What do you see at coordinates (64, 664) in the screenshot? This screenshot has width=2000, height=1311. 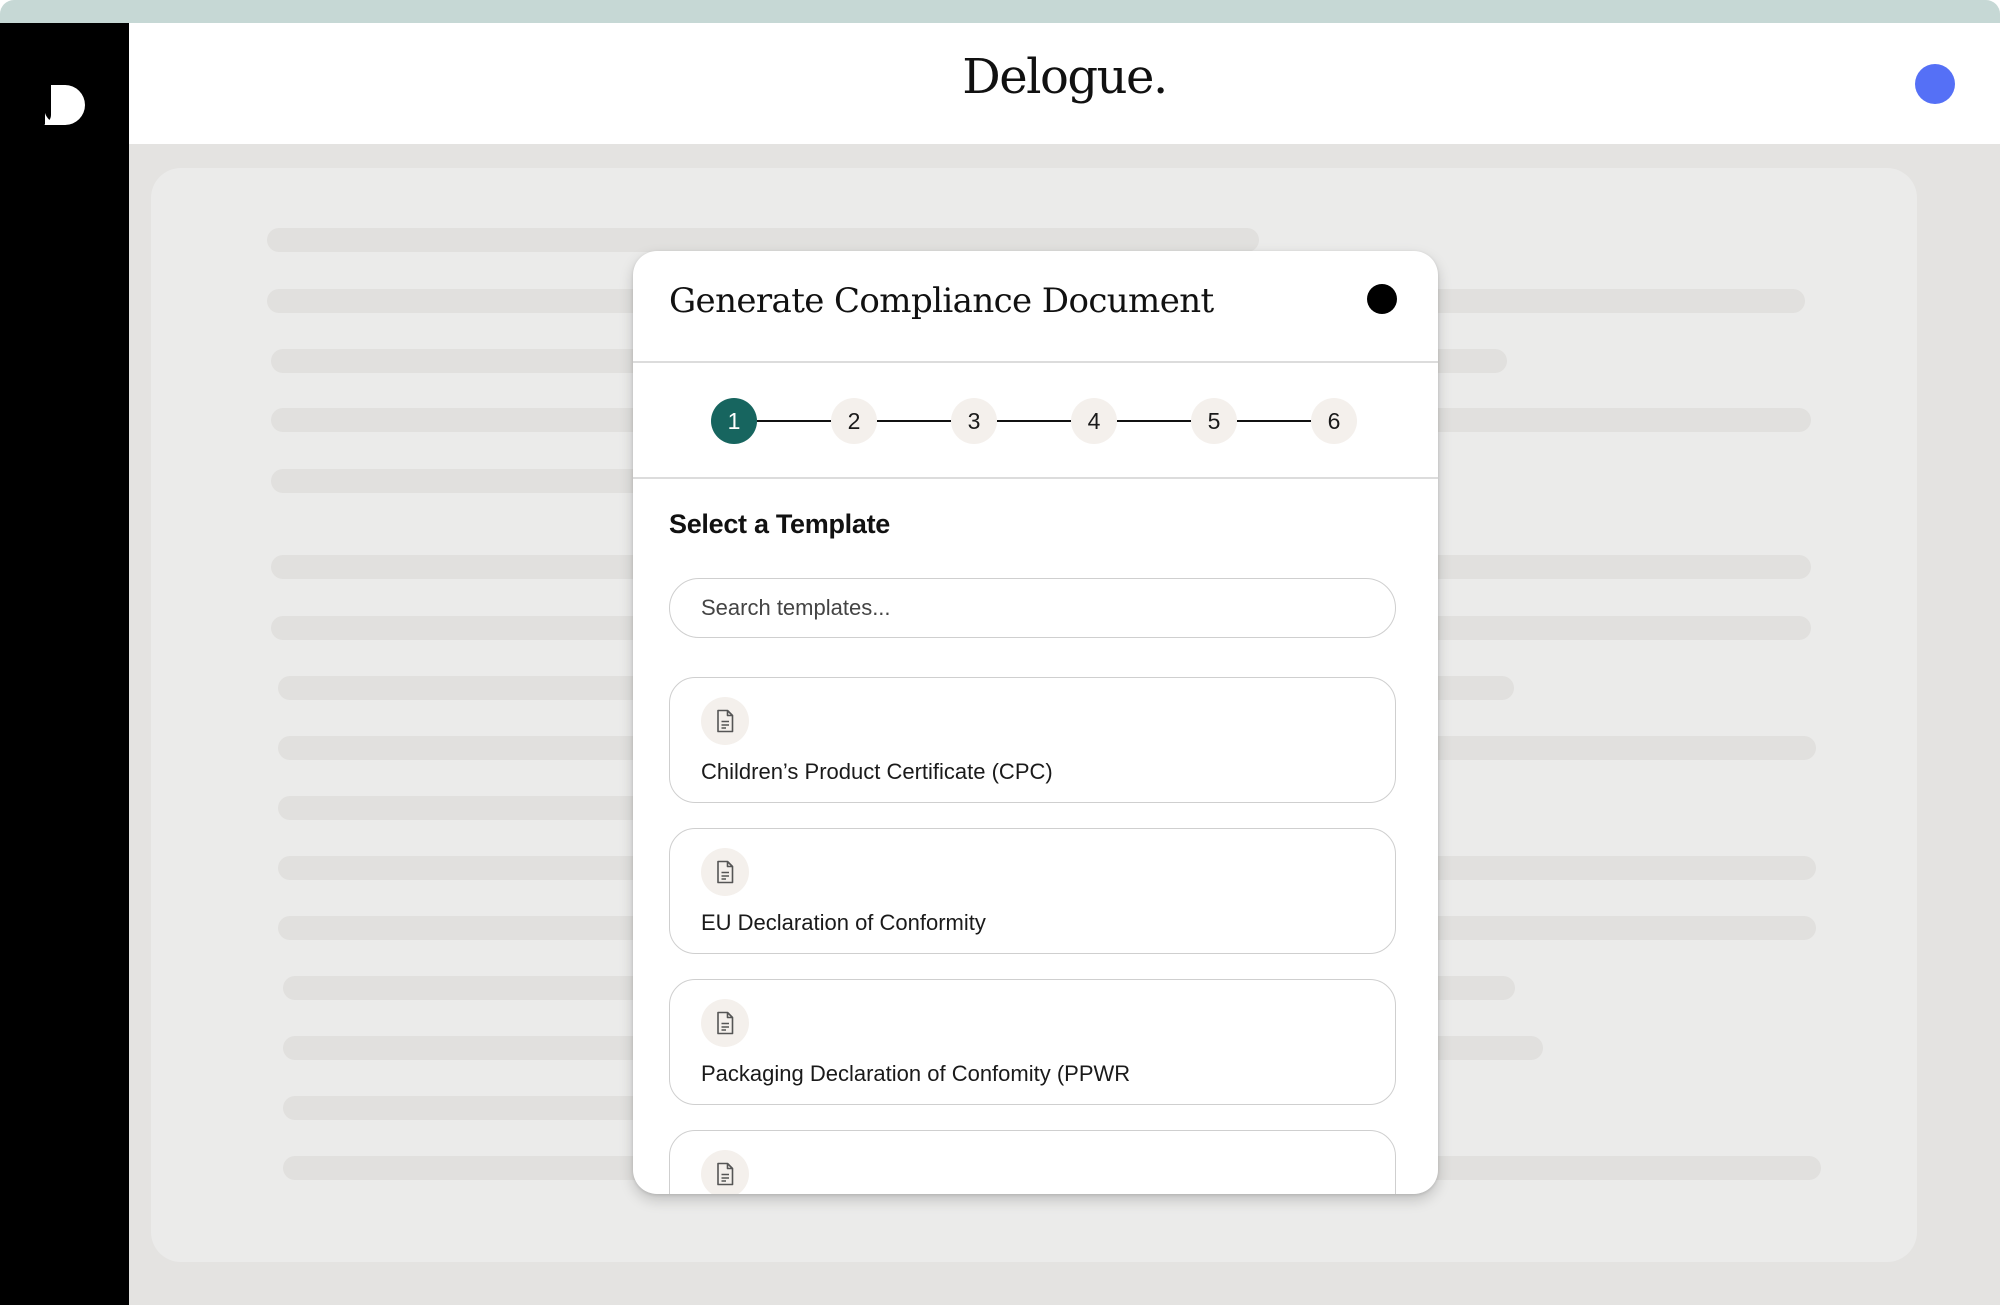 I see `sidebar` at bounding box center [64, 664].